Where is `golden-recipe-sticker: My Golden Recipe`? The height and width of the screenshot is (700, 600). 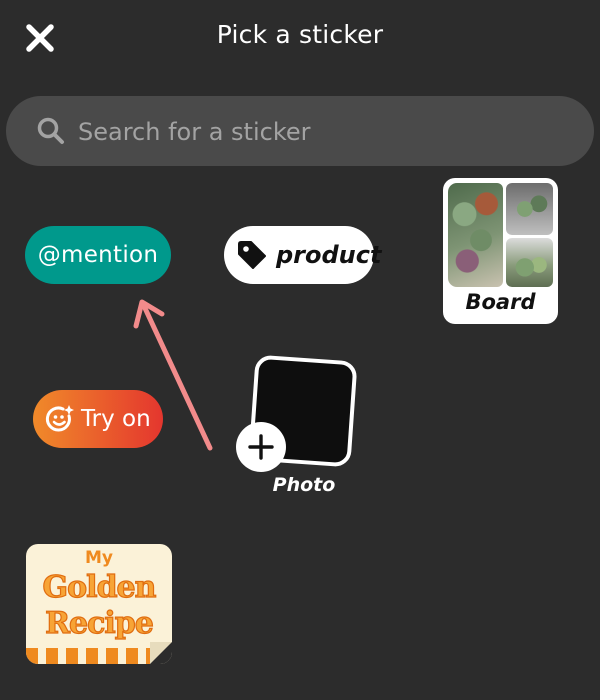 golden-recipe-sticker: My Golden Recipe is located at coordinates (99, 604).